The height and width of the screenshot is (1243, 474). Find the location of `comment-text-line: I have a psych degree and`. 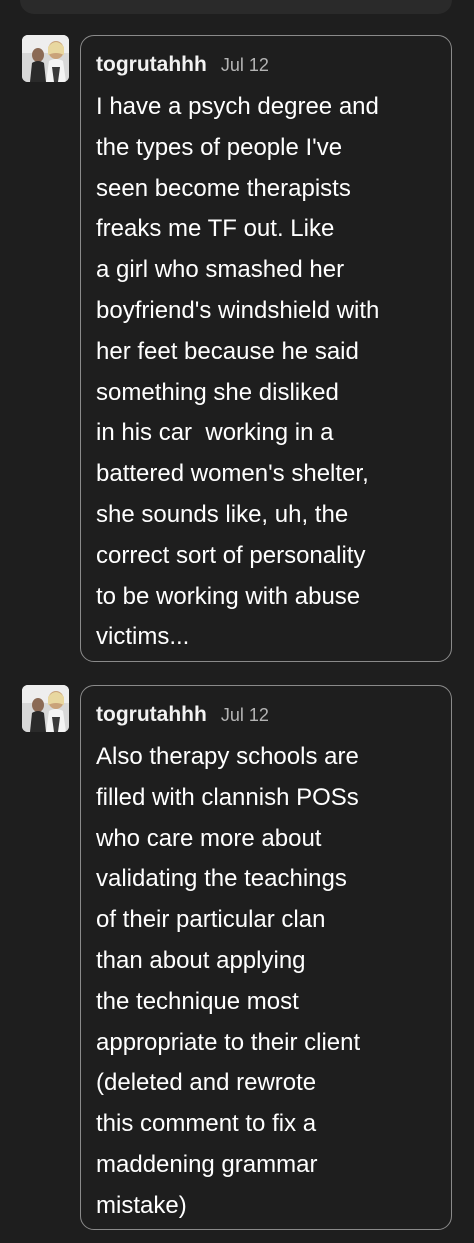

comment-text-line: I have a psych degree and is located at coordinates (237, 106).